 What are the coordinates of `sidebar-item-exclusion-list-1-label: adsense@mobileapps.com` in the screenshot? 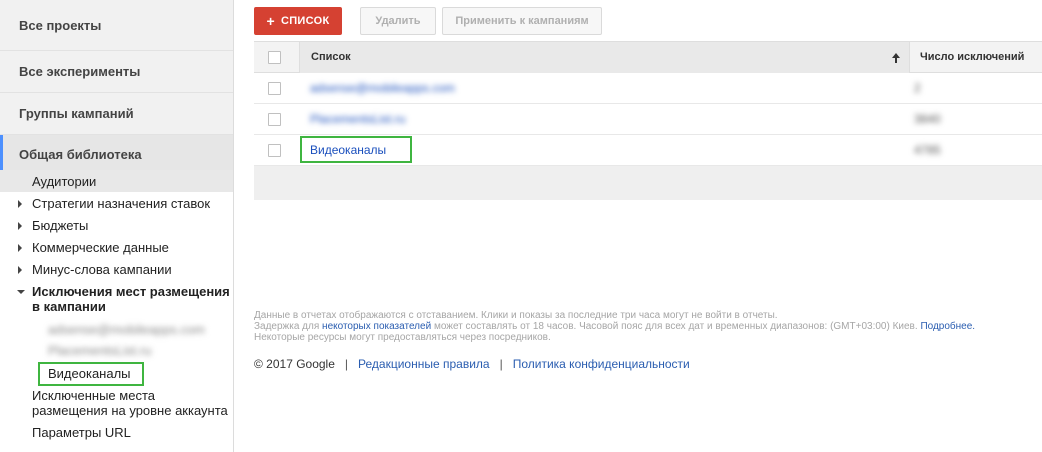 It's located at (127, 329).